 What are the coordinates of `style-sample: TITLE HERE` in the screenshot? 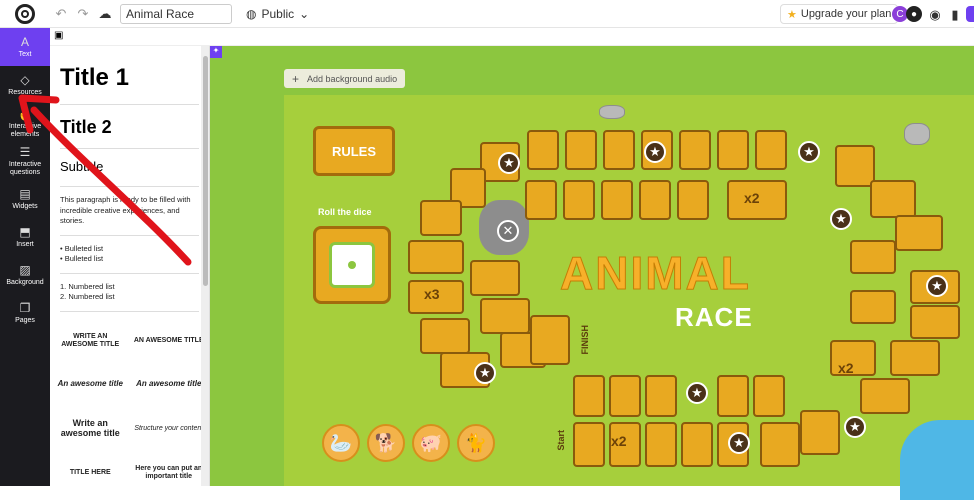 It's located at (90, 470).